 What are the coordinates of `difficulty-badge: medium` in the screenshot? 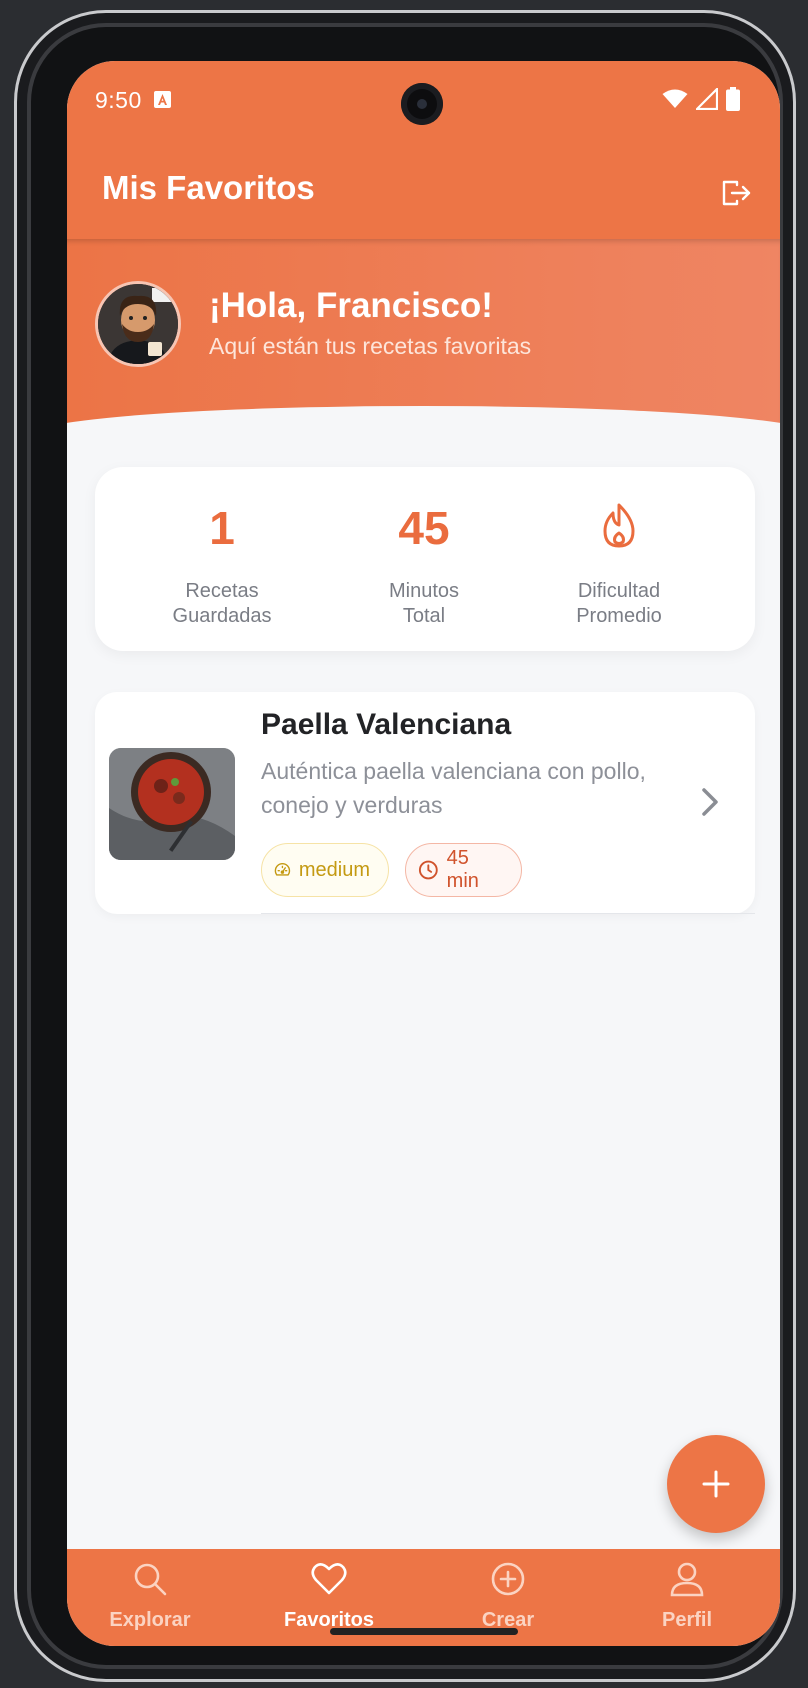 It's located at (325, 870).